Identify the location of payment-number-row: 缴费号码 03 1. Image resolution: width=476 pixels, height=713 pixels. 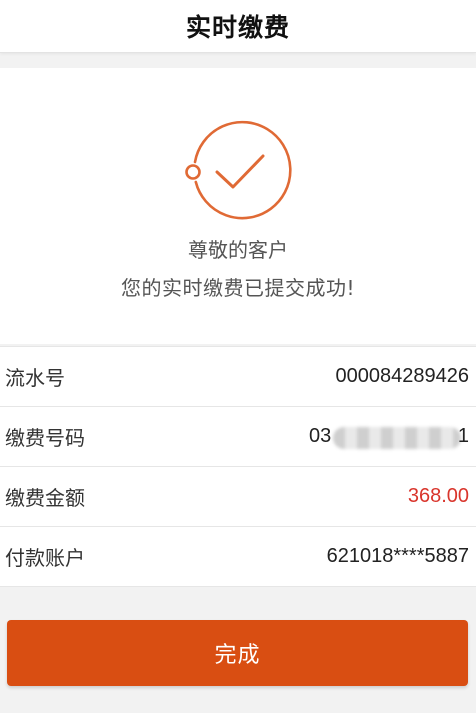
(238, 437).